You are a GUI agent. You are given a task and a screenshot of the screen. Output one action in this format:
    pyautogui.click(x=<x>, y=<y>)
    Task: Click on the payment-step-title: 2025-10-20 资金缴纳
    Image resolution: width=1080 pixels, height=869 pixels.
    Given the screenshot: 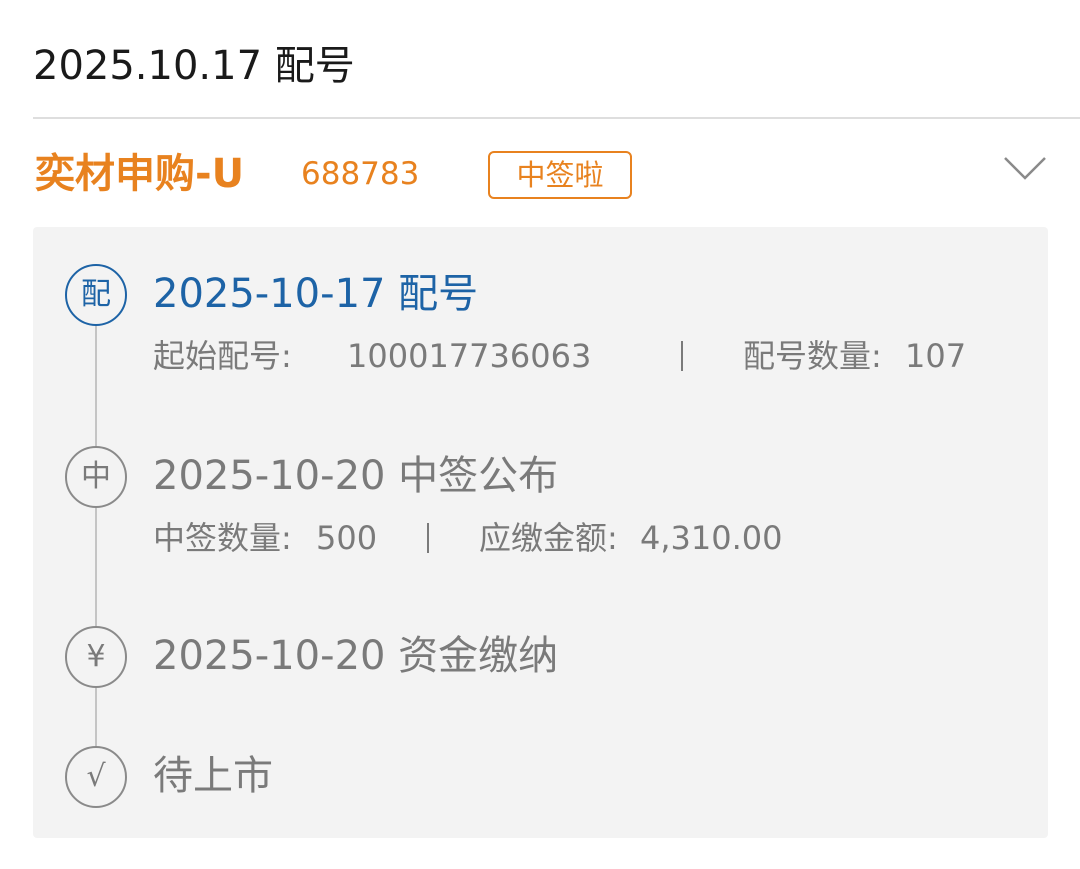 What is the action you would take?
    pyautogui.click(x=356, y=656)
    